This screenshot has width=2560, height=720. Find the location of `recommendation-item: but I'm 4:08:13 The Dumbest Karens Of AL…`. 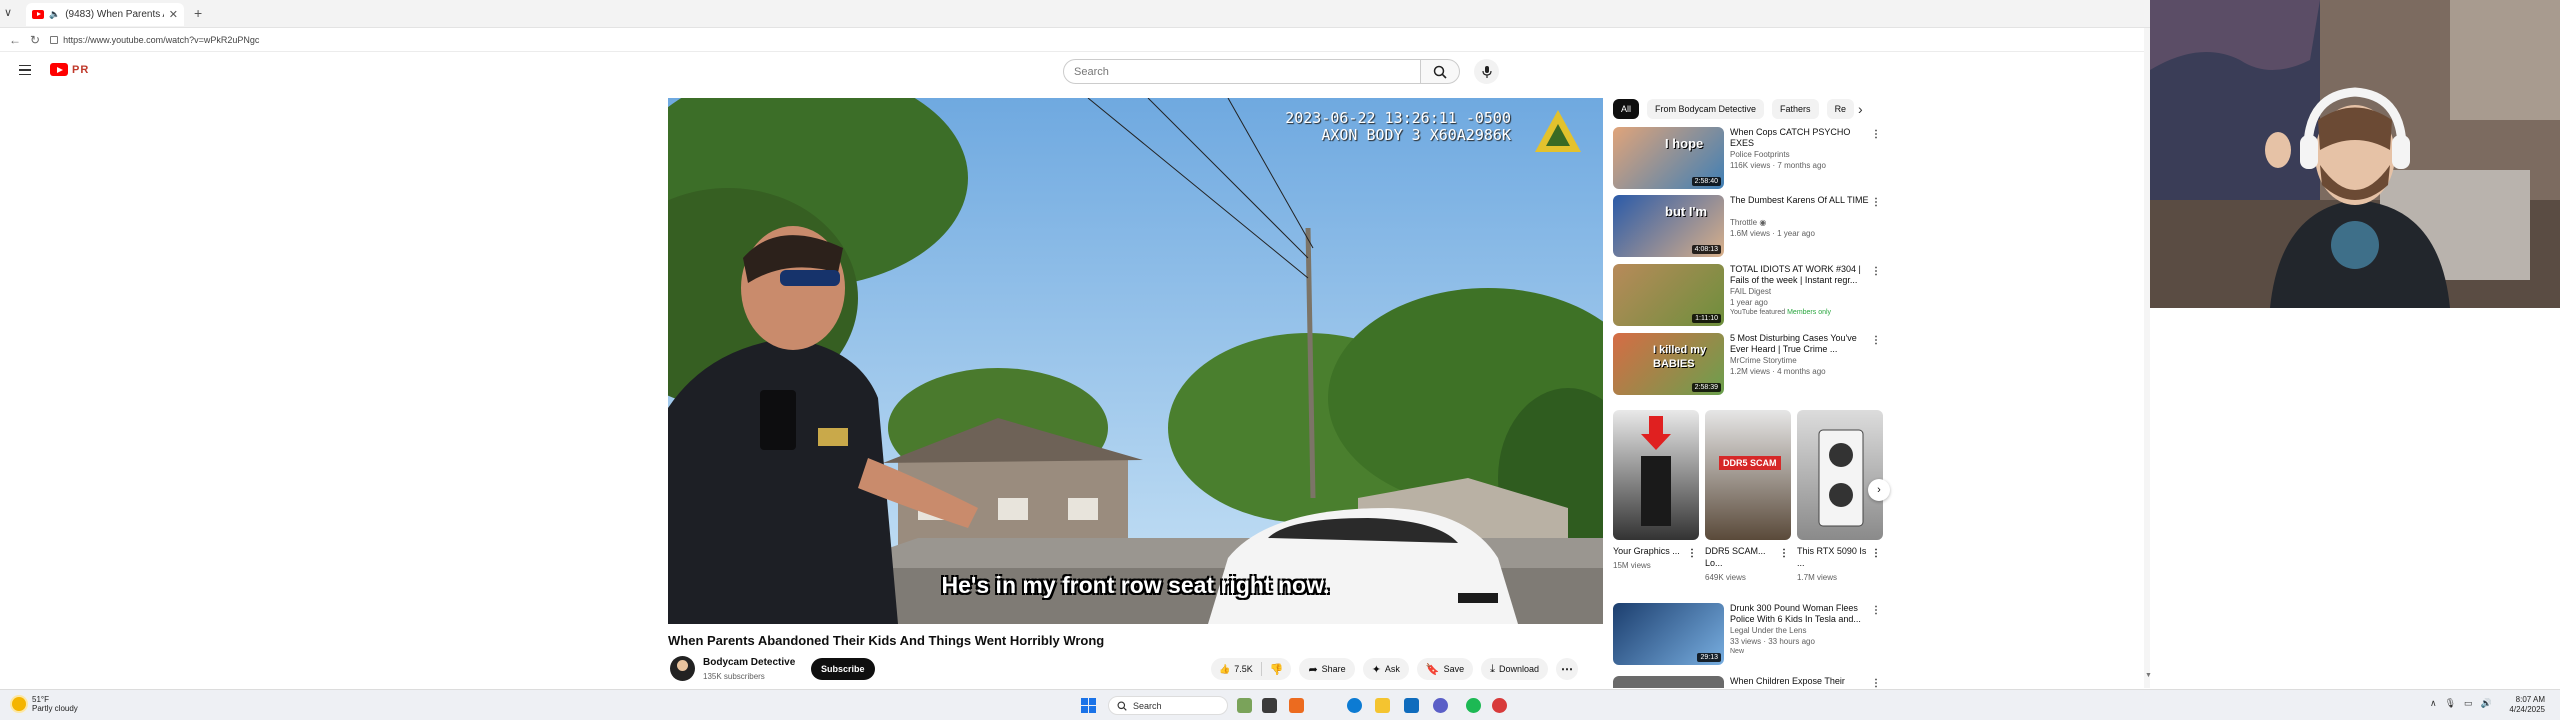

recommendation-item: but I'm 4:08:13 The Dumbest Karens Of AL… is located at coordinates (1748, 227).